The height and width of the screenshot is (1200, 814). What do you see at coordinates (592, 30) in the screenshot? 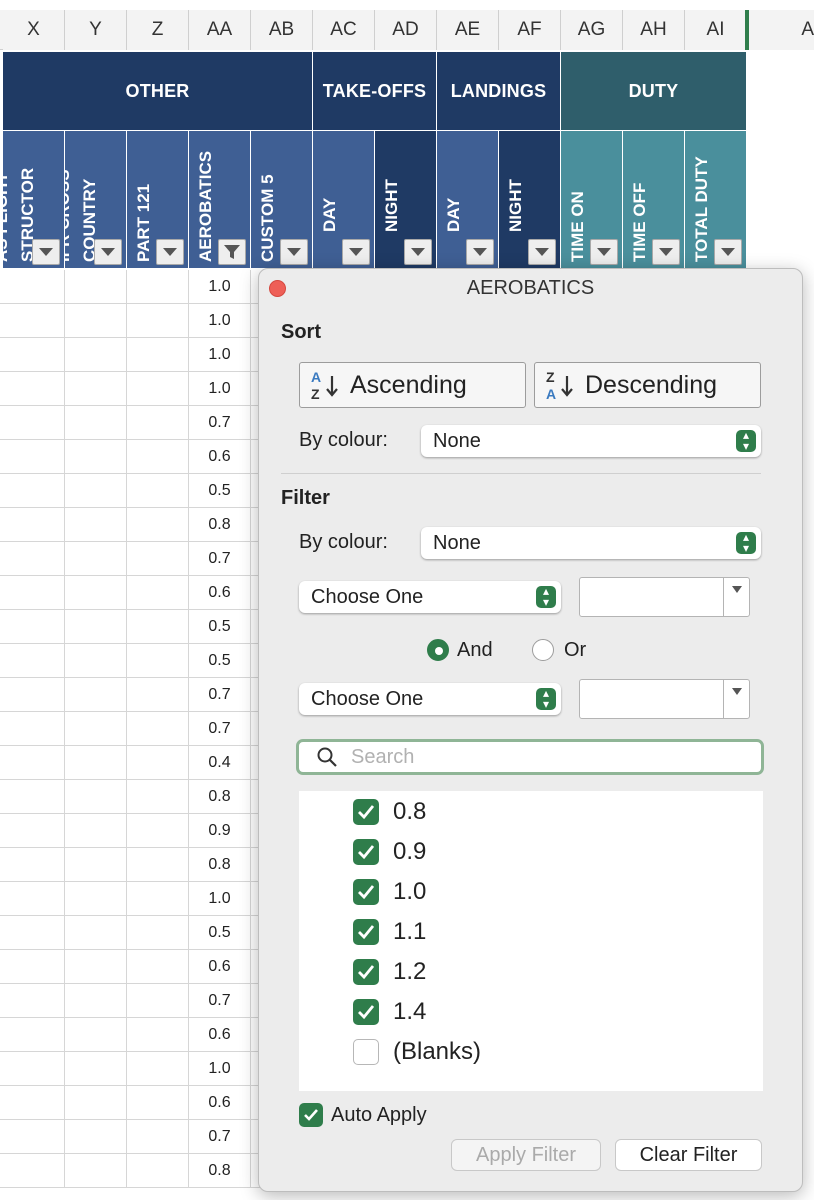
I see `column-header-ag: AG` at bounding box center [592, 30].